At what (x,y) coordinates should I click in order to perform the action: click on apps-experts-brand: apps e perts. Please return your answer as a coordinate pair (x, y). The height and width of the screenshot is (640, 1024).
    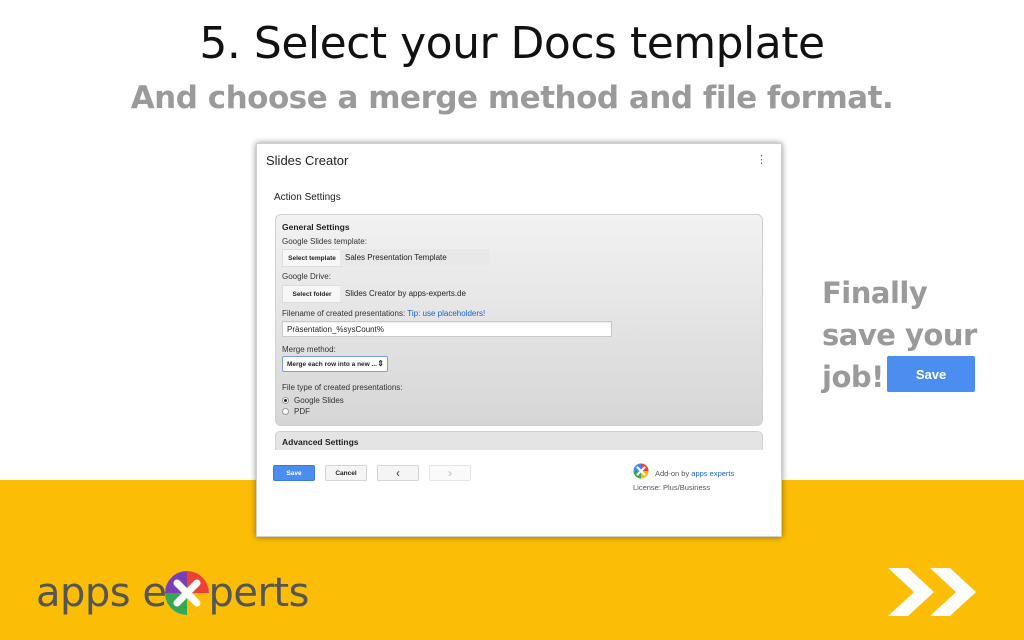
    Looking at the image, I should click on (172, 593).